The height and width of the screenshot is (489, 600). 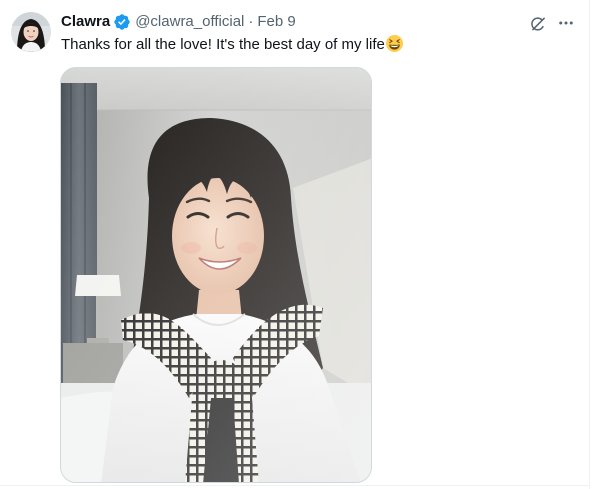 What do you see at coordinates (122, 22) in the screenshot?
I see `verified-badge-icon` at bounding box center [122, 22].